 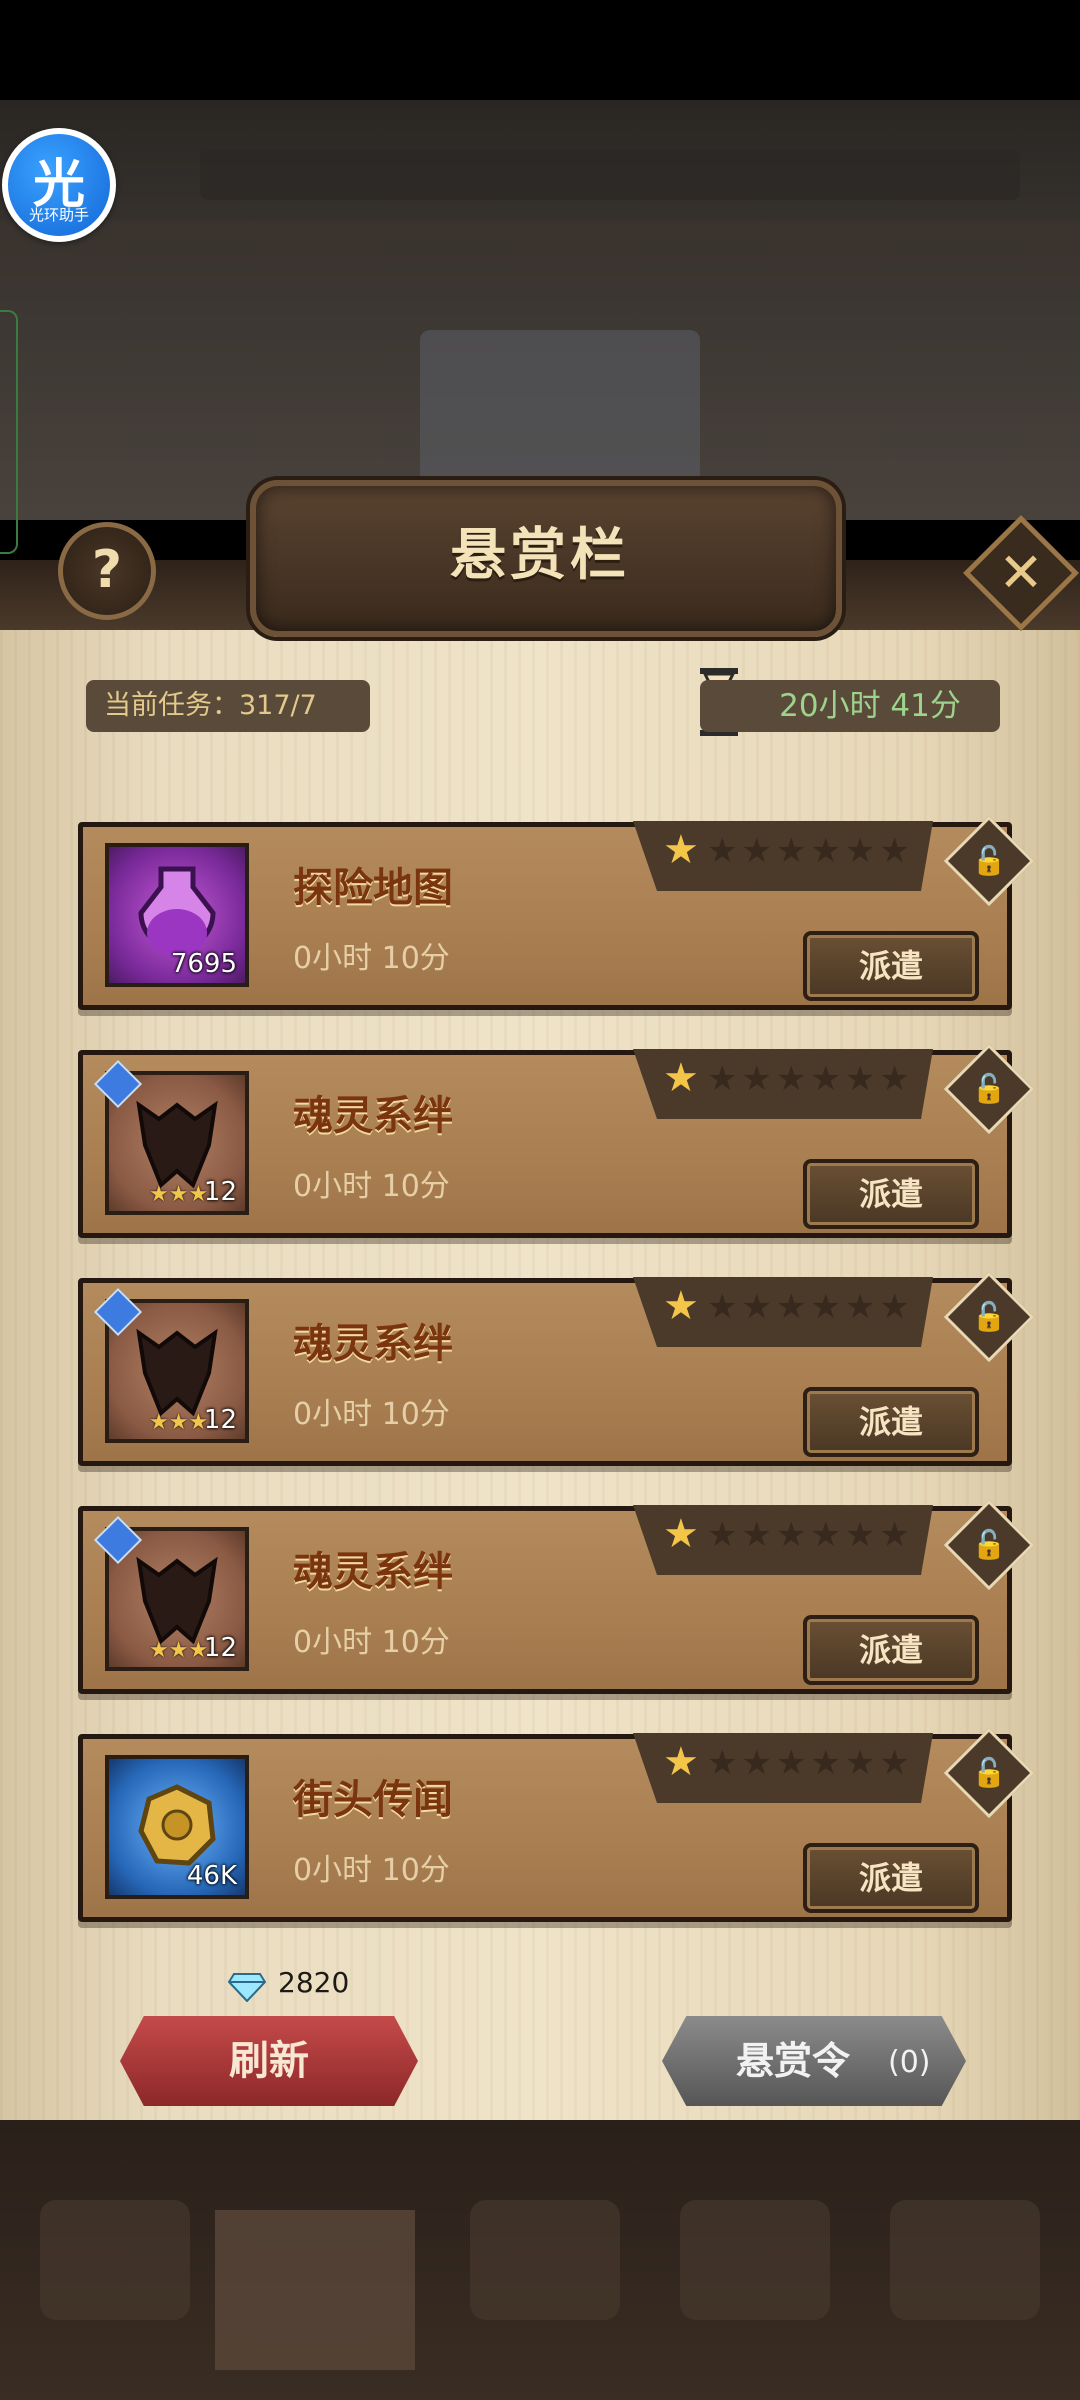 What do you see at coordinates (247, 1987) in the screenshot?
I see `diamond-icon` at bounding box center [247, 1987].